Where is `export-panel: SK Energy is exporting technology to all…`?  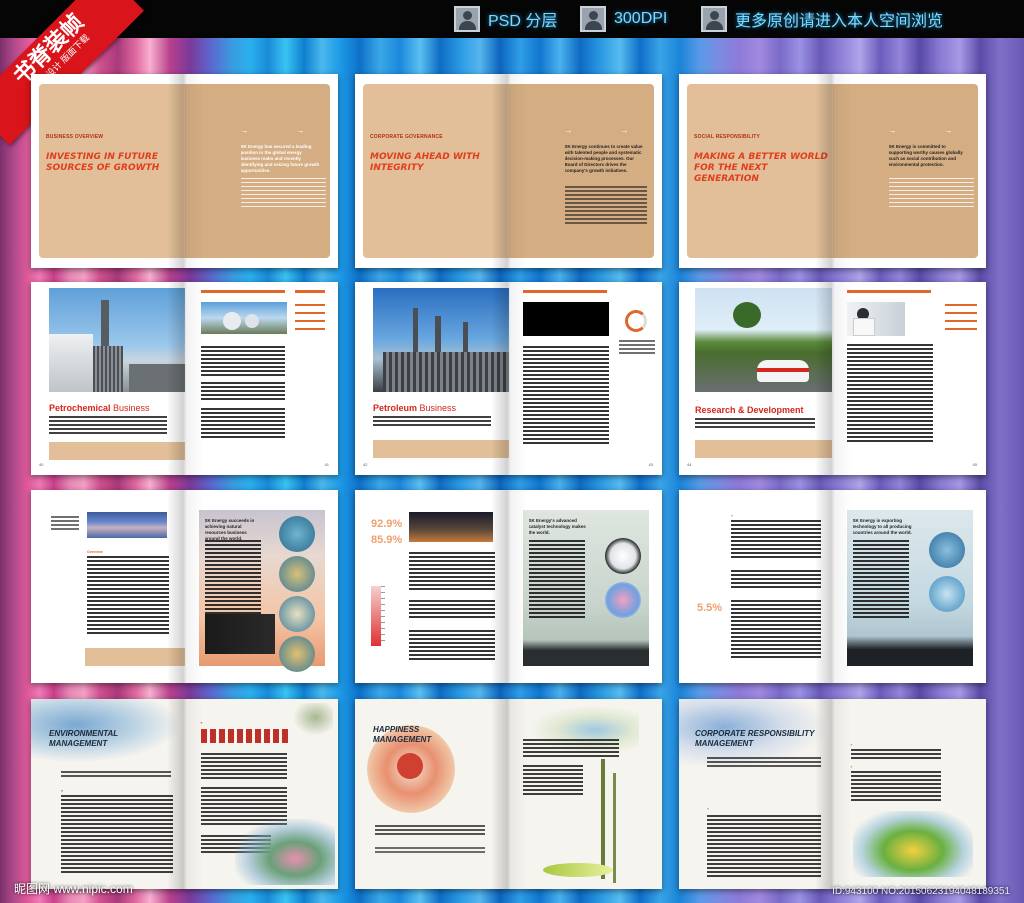
export-panel: SK Energy is exporting technology to all… is located at coordinates (909, 588).